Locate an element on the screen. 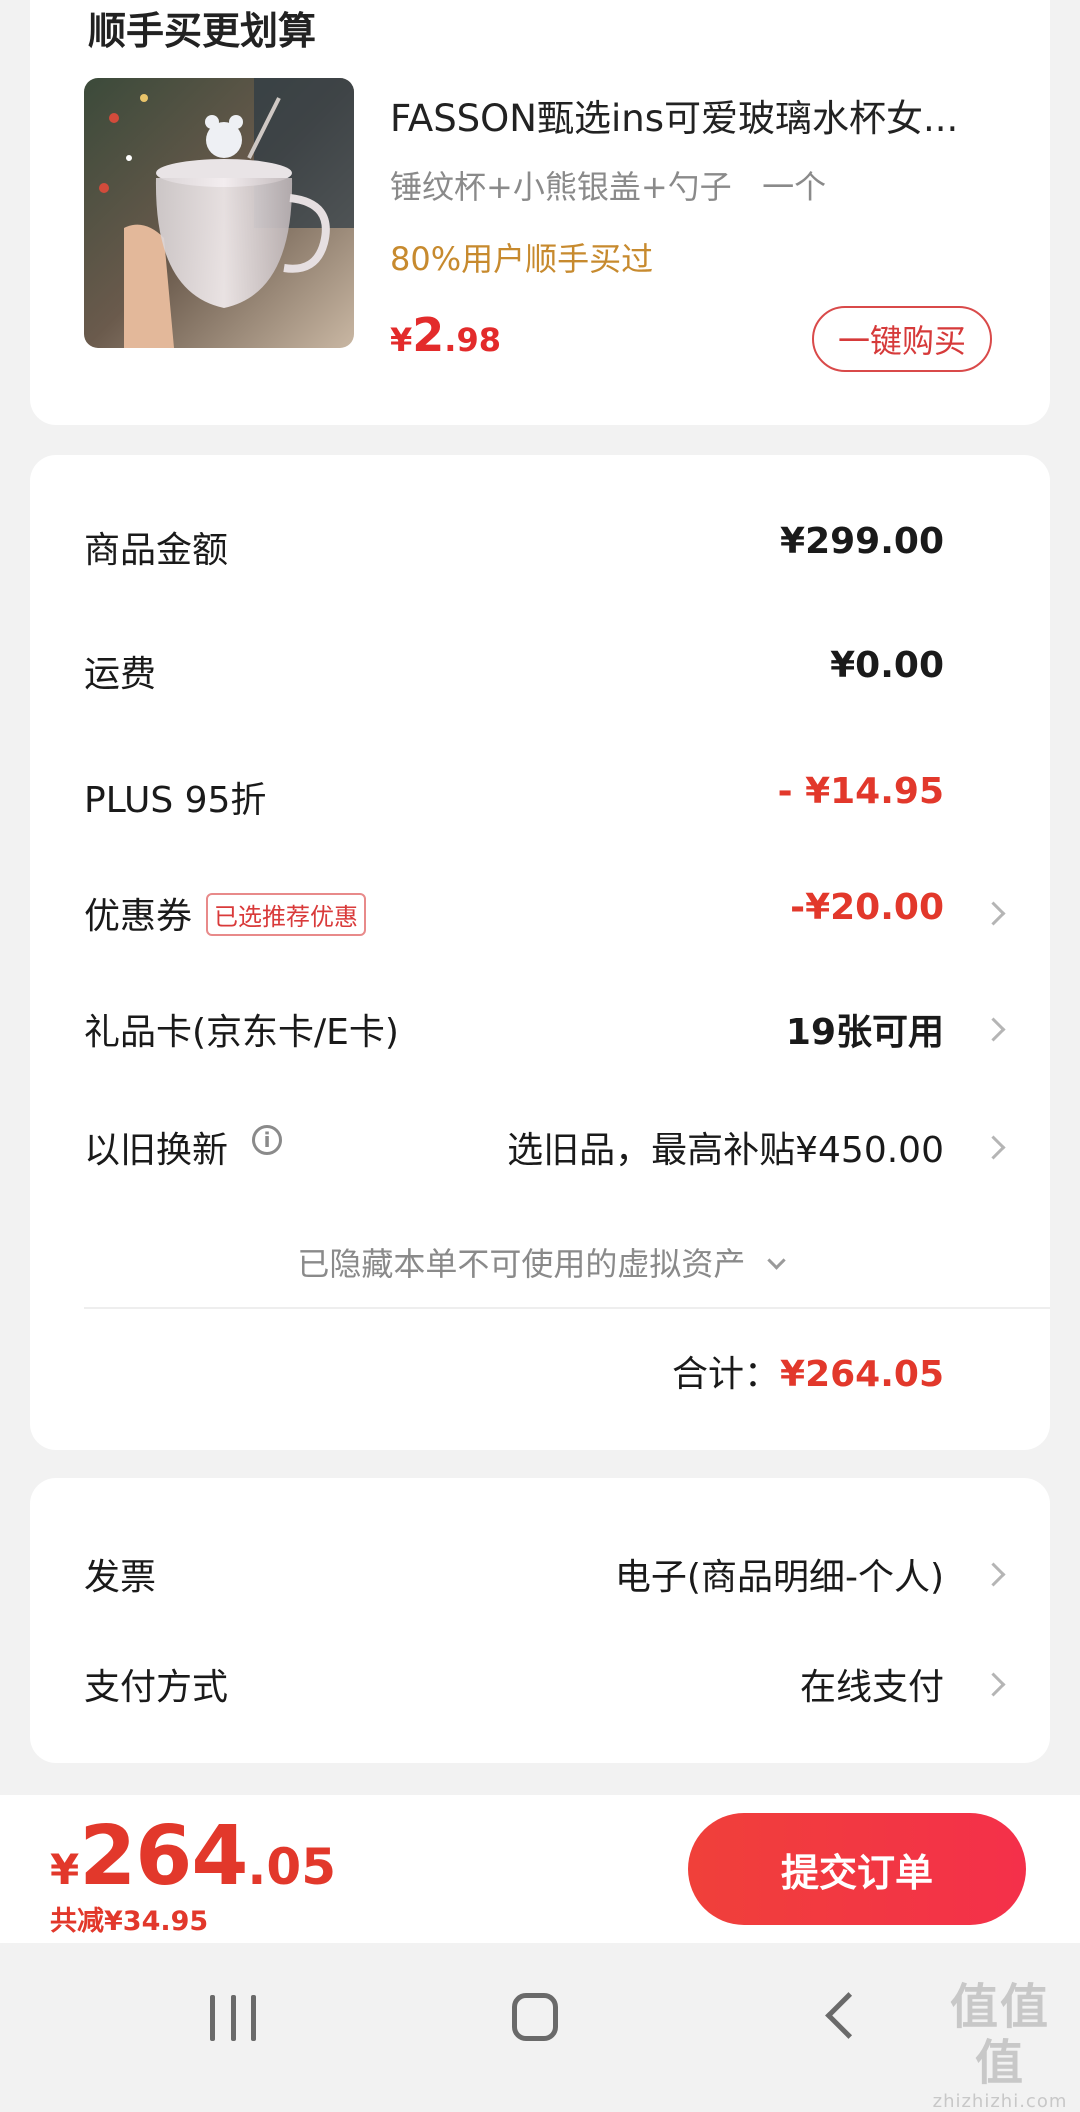 This screenshot has height=2112, width=1080. gift-card-label: 礼品卡(京东卡/E卡) is located at coordinates (241, 1029).